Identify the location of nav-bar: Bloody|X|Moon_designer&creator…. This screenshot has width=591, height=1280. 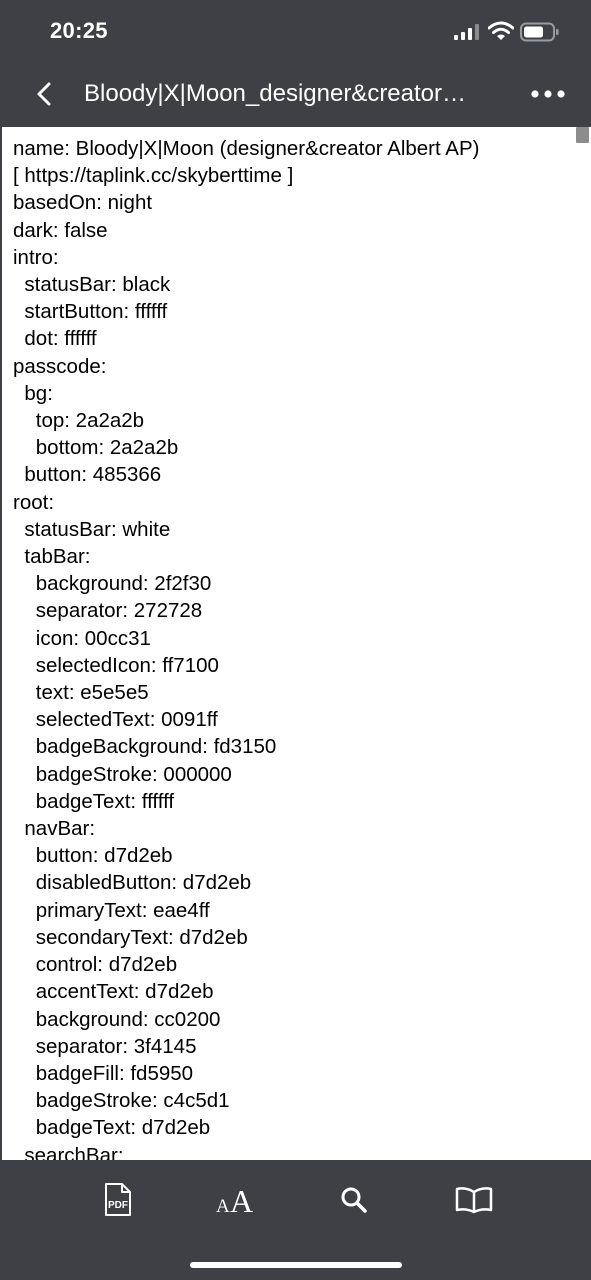
(295, 95).